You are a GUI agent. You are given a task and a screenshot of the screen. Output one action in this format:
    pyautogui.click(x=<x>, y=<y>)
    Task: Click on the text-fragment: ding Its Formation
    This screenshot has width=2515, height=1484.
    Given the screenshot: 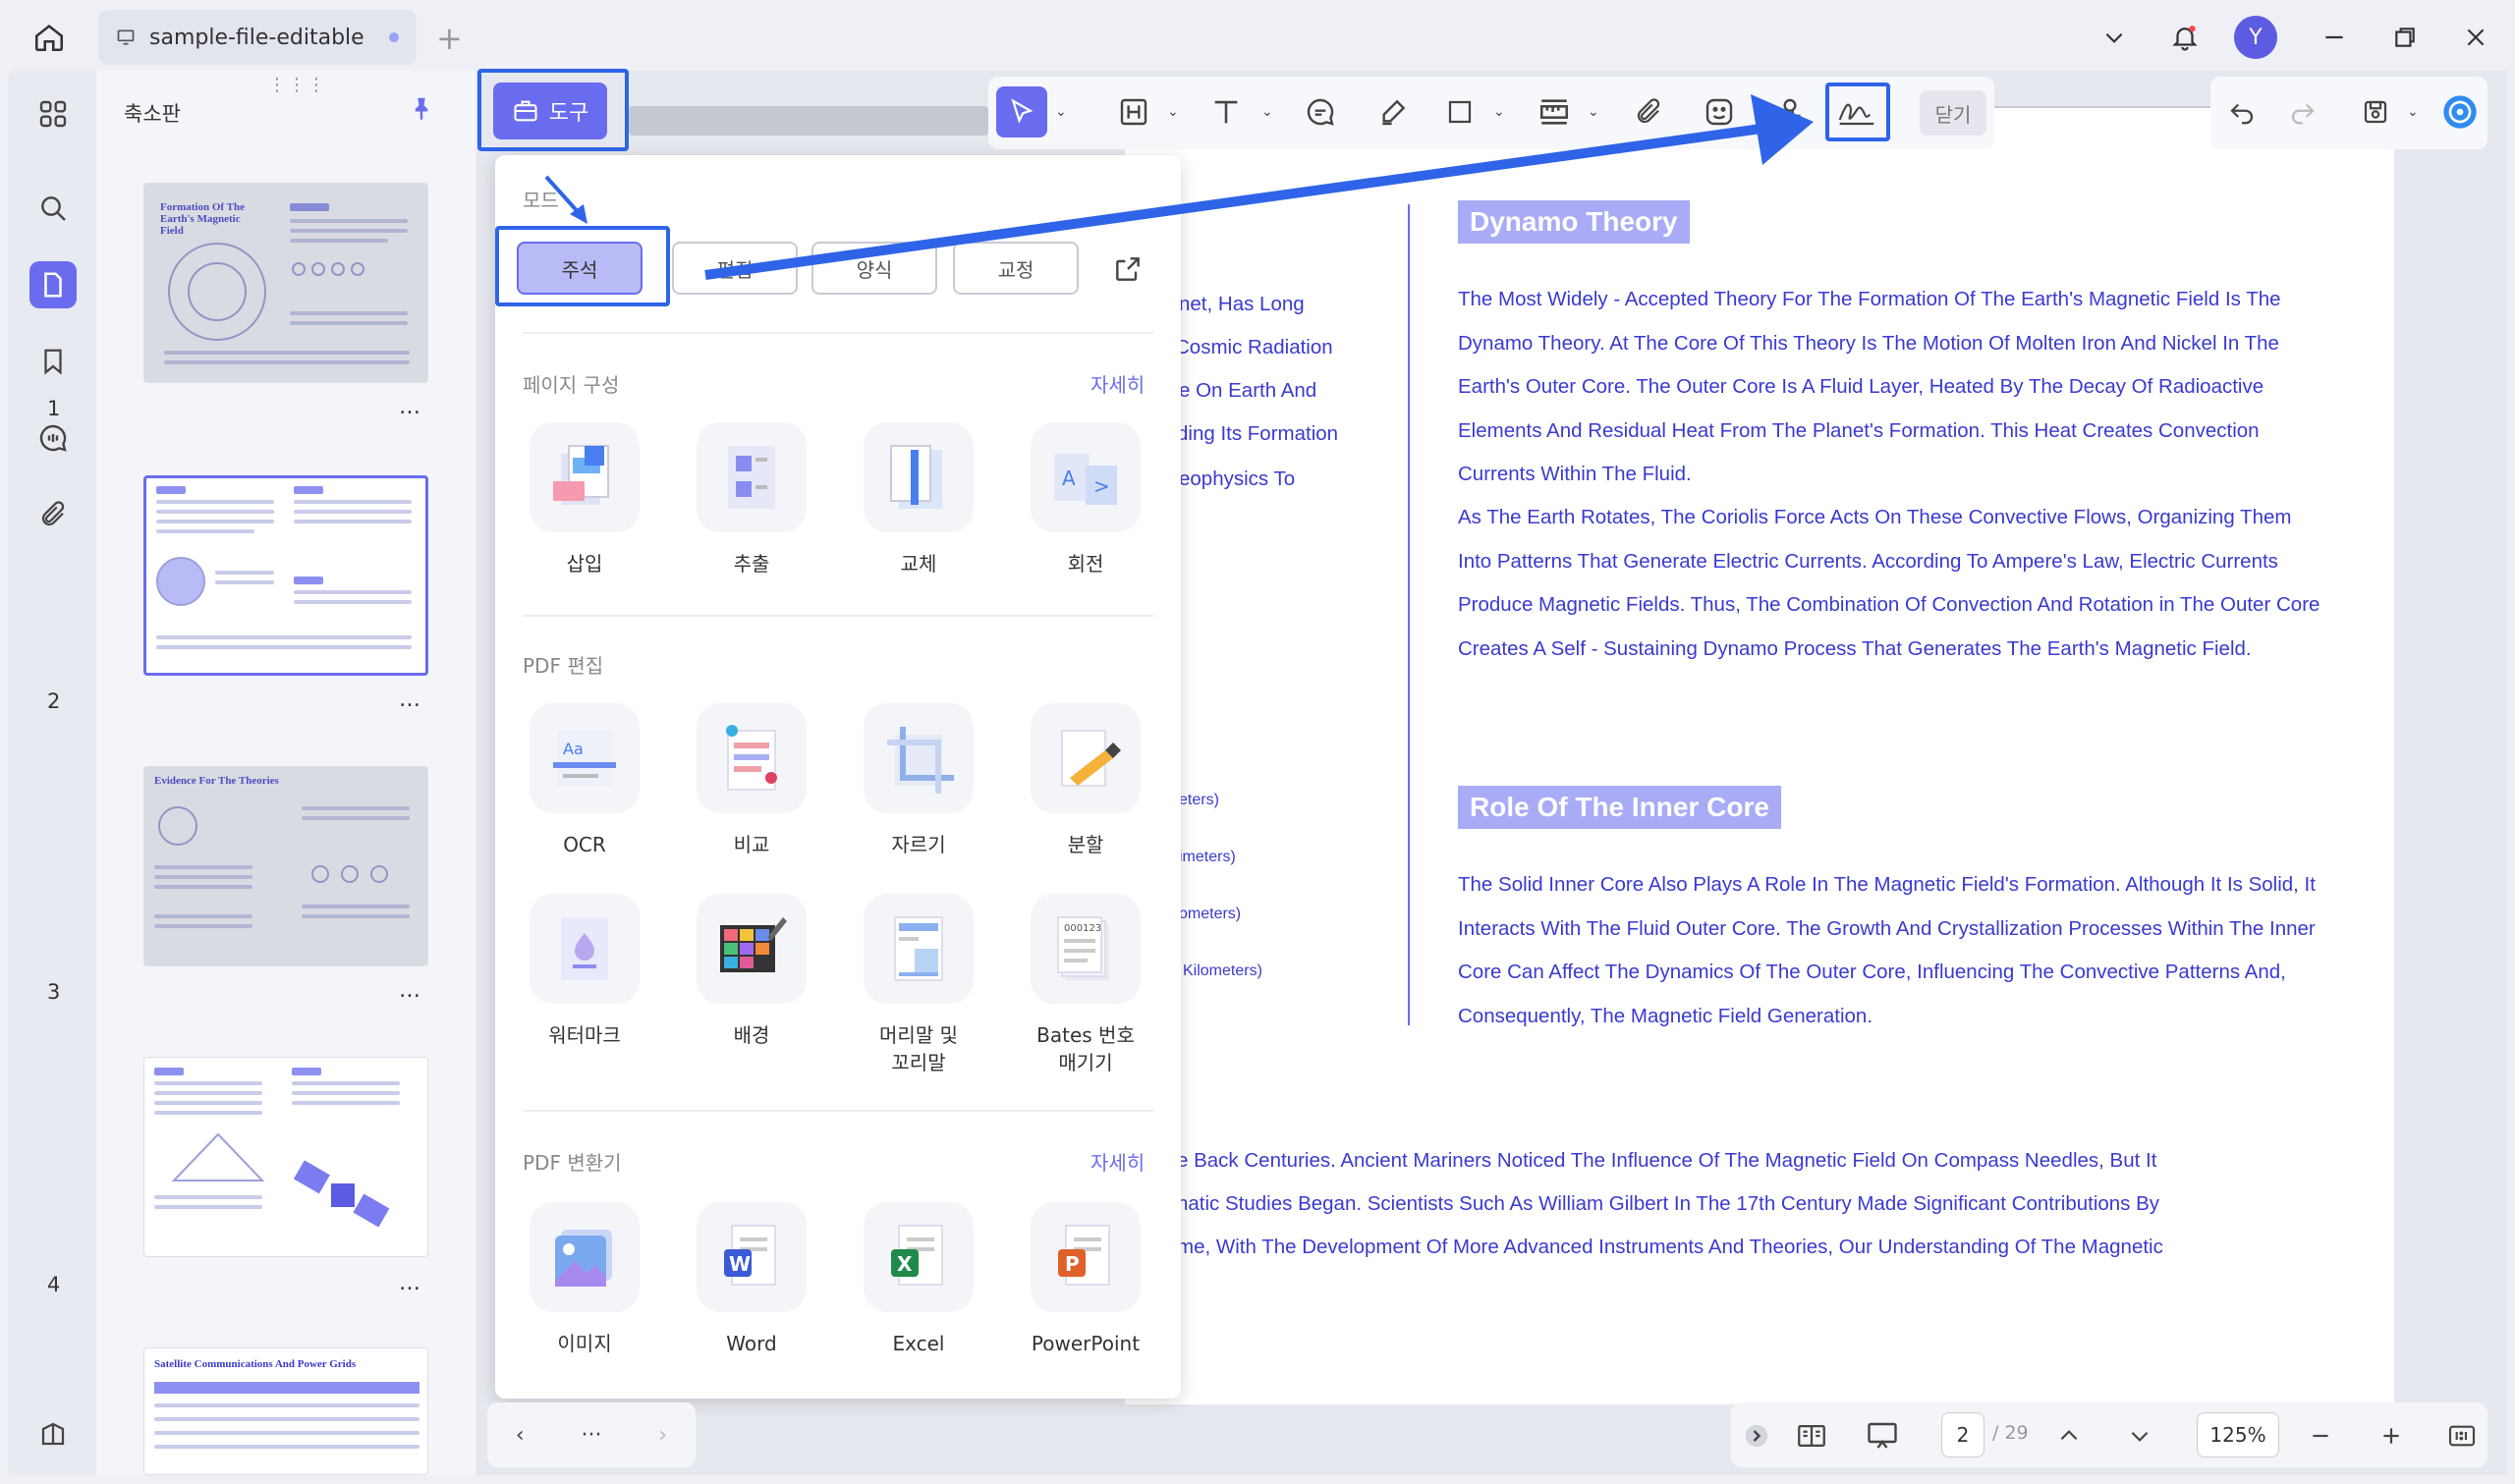 What is the action you would take?
    pyautogui.click(x=1258, y=433)
    